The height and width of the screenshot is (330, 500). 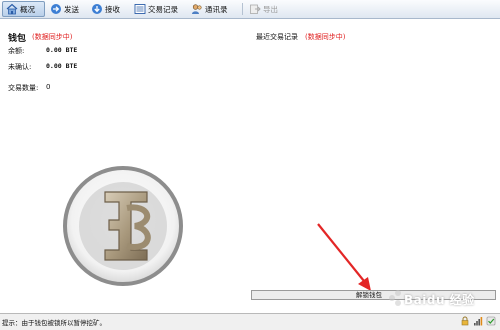 I want to click on transactions-list-icon, so click(x=140, y=9).